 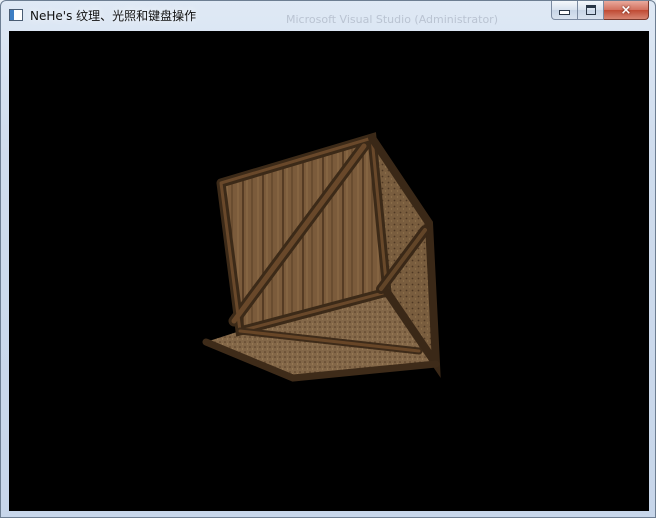 I want to click on app-window-icon, so click(x=16, y=15).